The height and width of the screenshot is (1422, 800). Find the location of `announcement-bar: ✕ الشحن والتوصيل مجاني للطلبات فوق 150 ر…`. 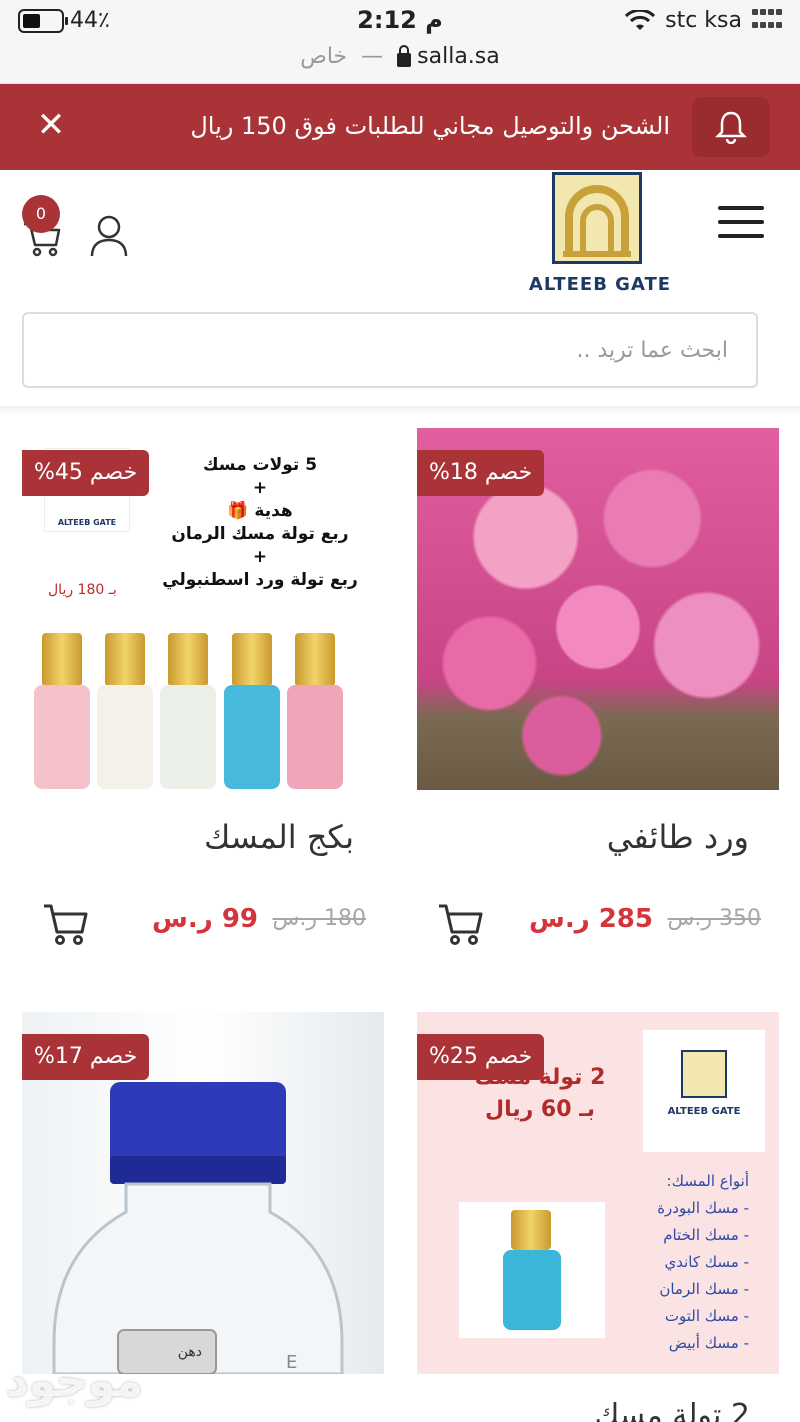

announcement-bar: ✕ الشحن والتوصيل مجاني للطلبات فوق 150 ر… is located at coordinates (400, 127).